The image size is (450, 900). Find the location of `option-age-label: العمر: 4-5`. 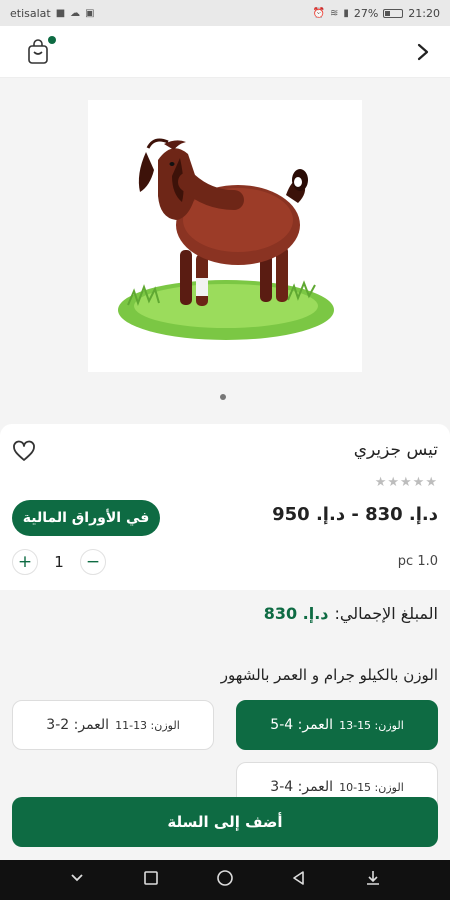

option-age-label: العمر: 4-5 is located at coordinates (302, 725).